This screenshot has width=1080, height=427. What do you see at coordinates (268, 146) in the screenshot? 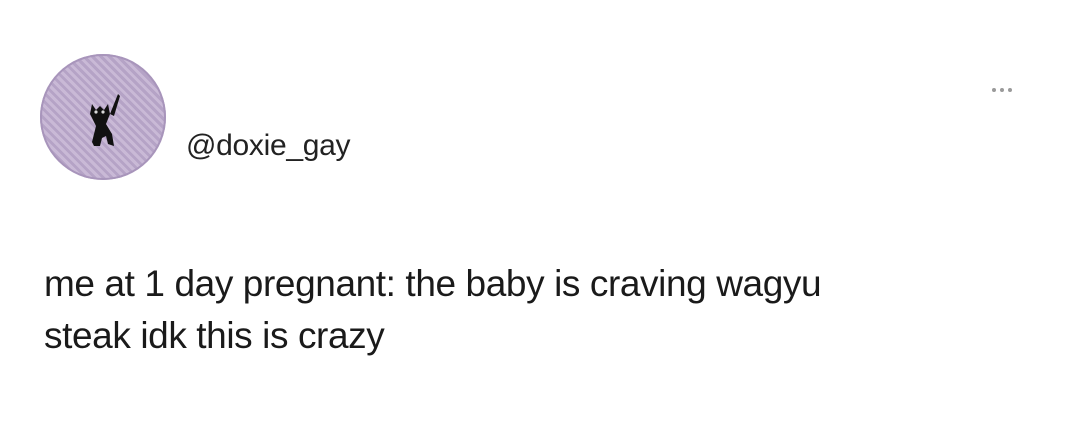
I see `user-handle: @doxie_gay` at bounding box center [268, 146].